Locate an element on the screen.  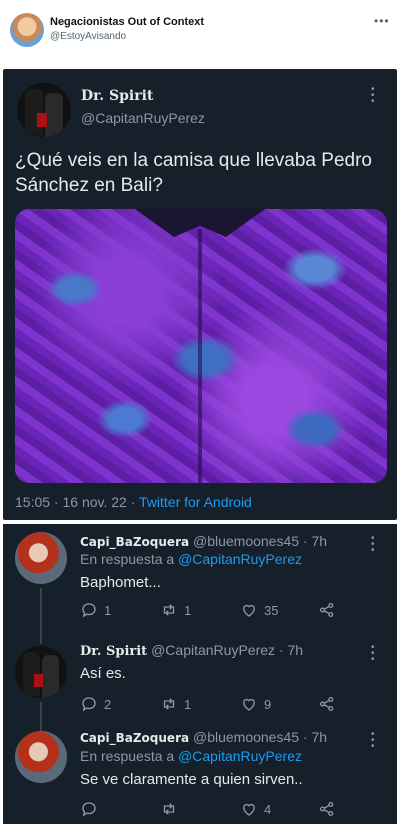
tweet-source: Twitter for Android is located at coordinates (195, 502).